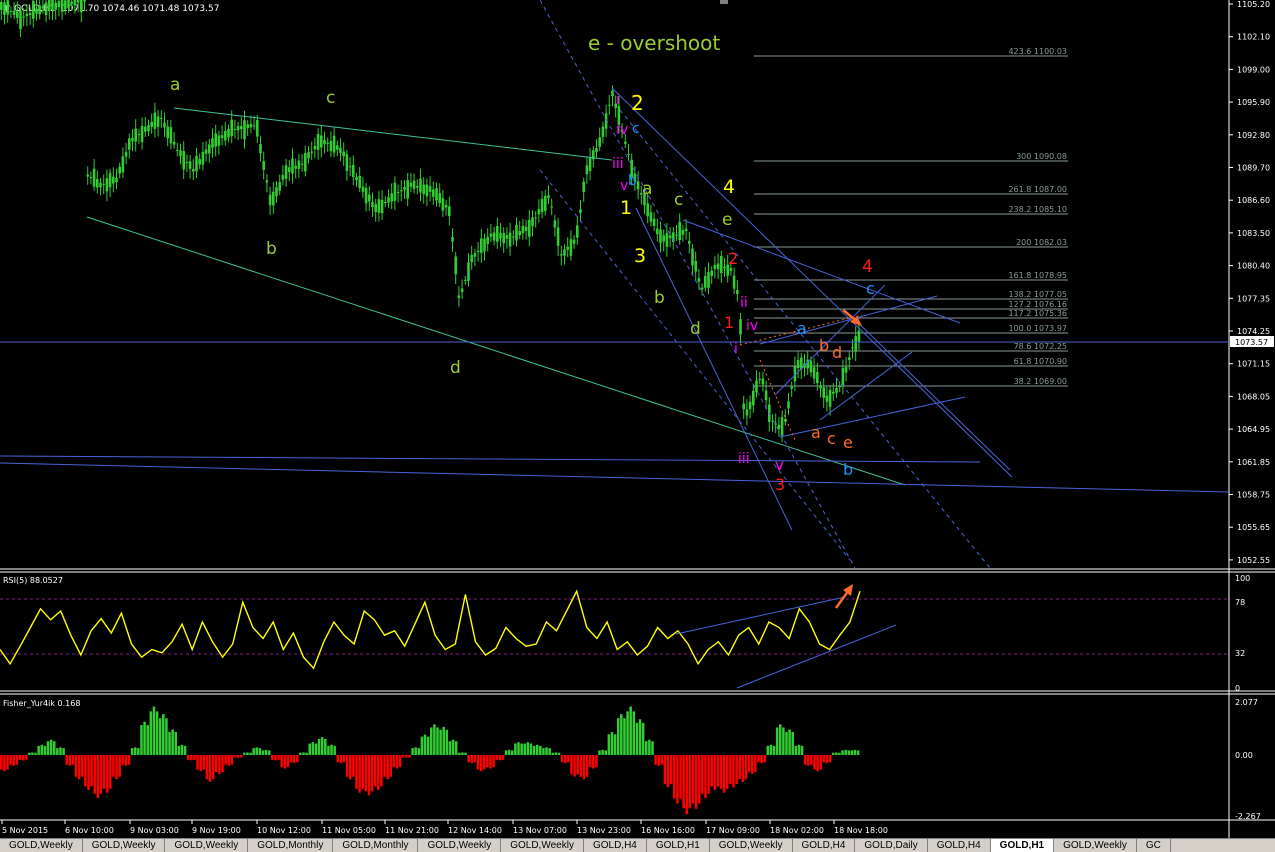  Describe the element at coordinates (736, 349) in the screenshot. I see `wave-label-i-low: i` at that location.